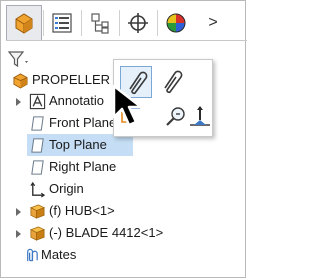 This screenshot has width=320, height=278. What do you see at coordinates (124, 189) in the screenshot?
I see `tree-item-origin: Origin` at bounding box center [124, 189].